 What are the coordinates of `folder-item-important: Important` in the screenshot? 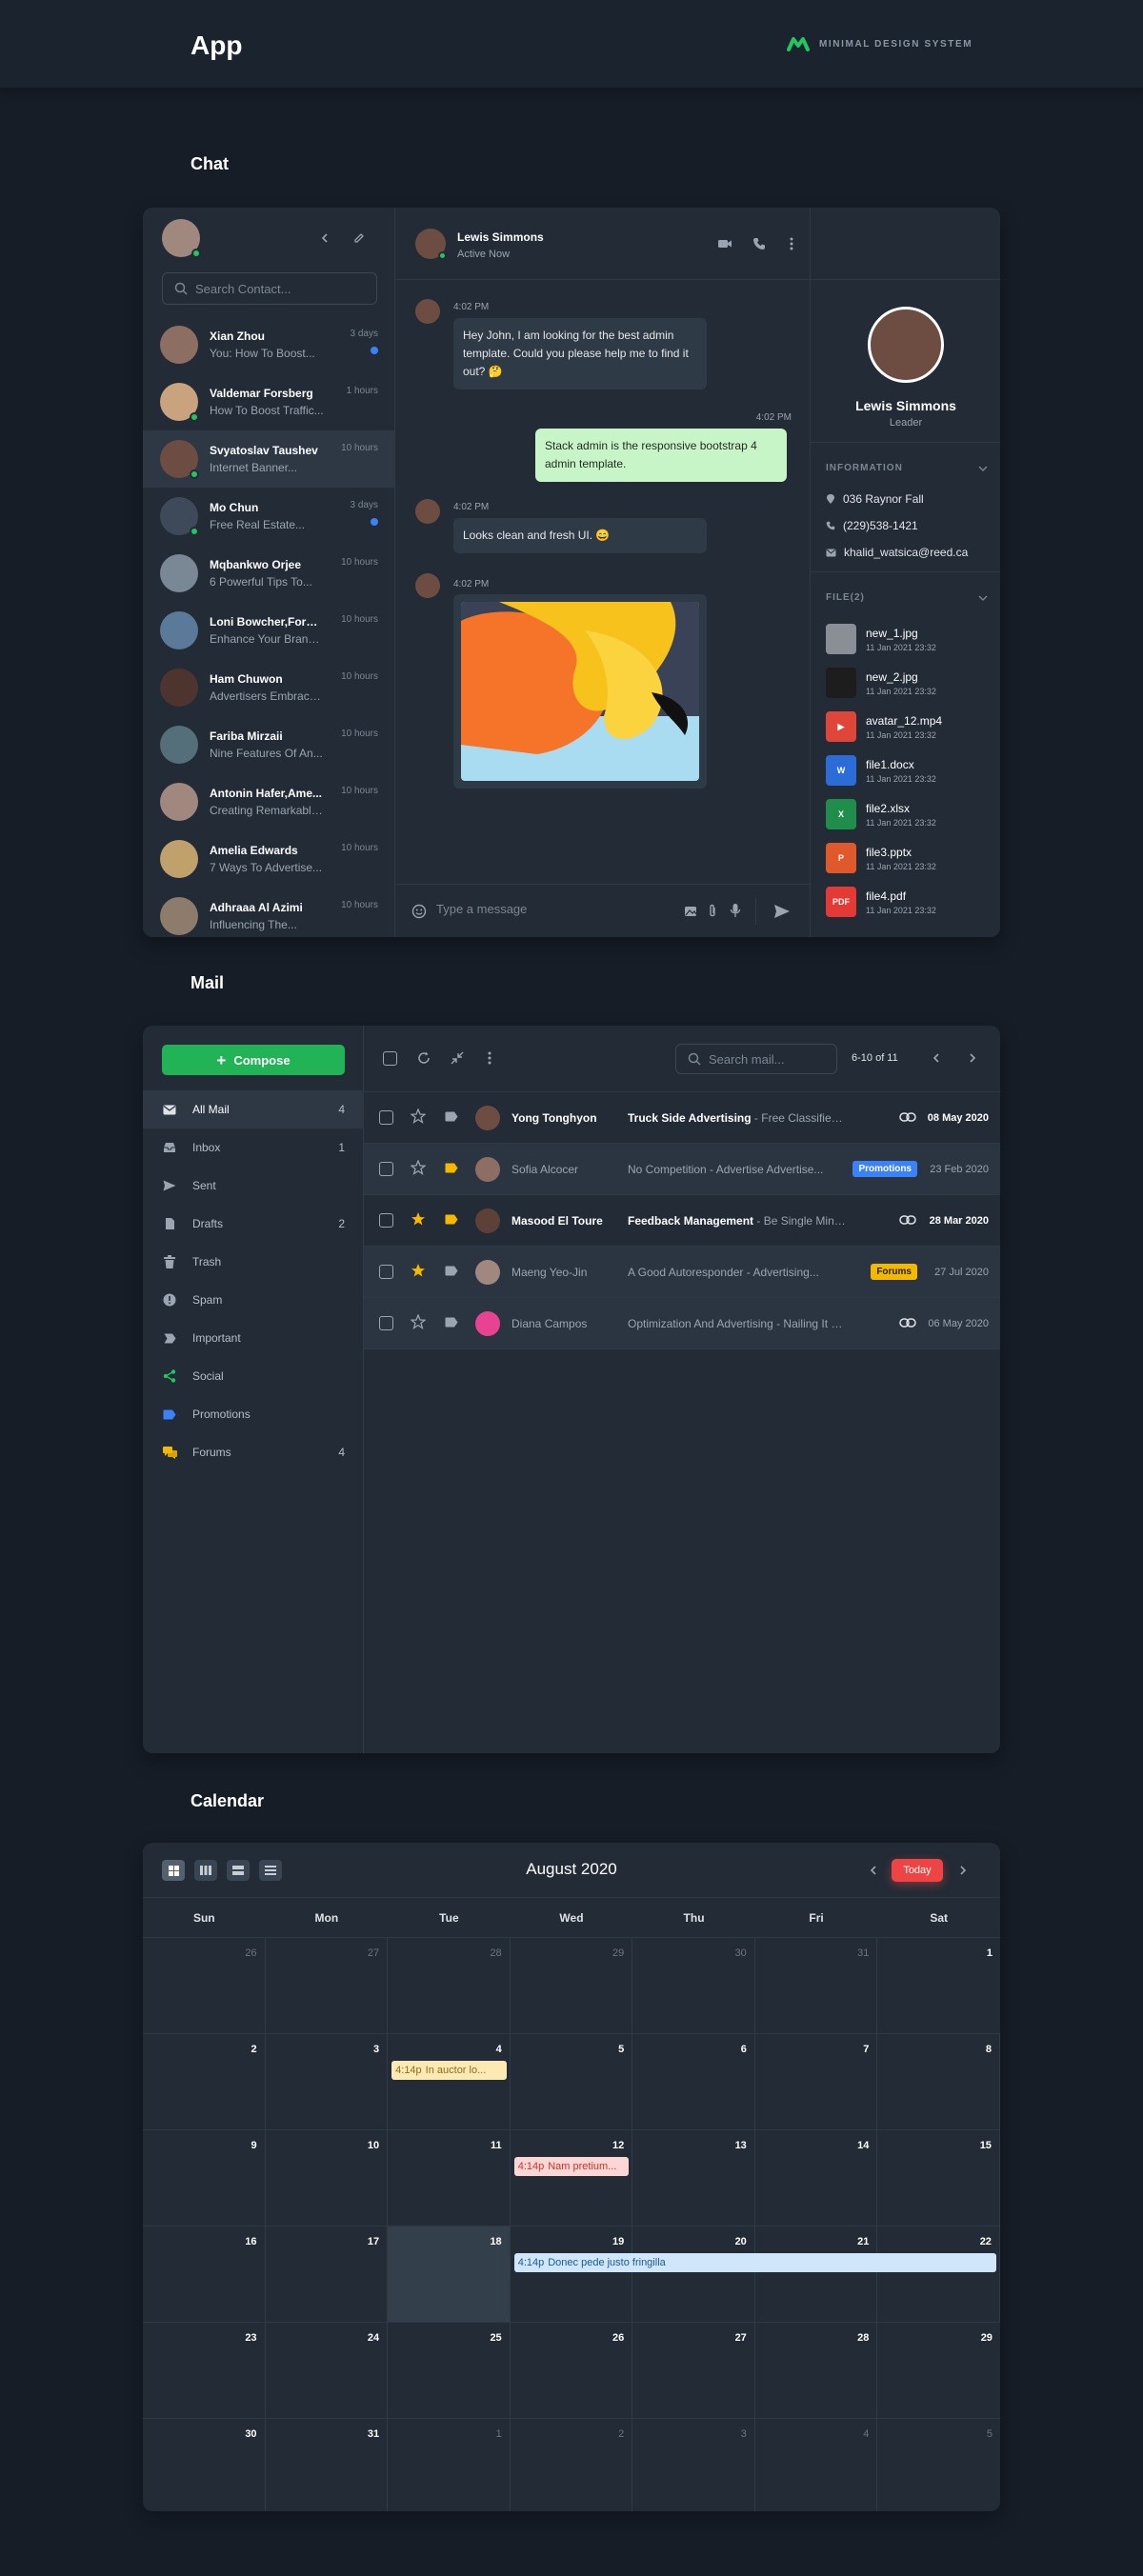 It's located at (254, 1338).